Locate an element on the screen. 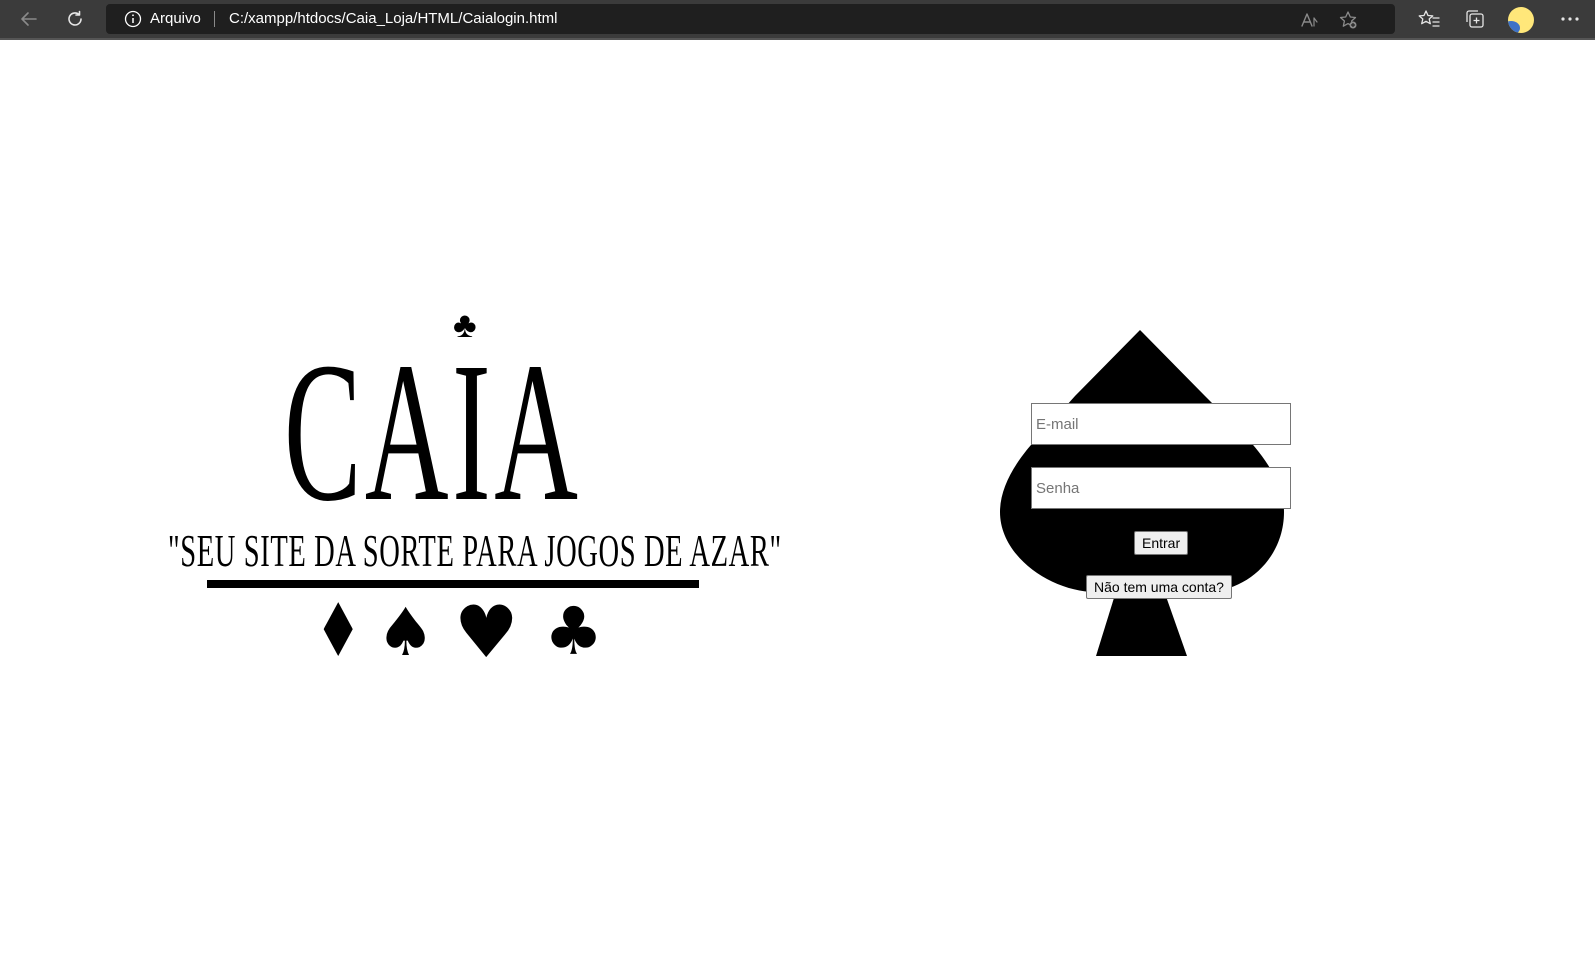  logo-tagline: "SEU SITE DA SORTE PARA JOGOS DE AZAR" is located at coordinates (475, 550).